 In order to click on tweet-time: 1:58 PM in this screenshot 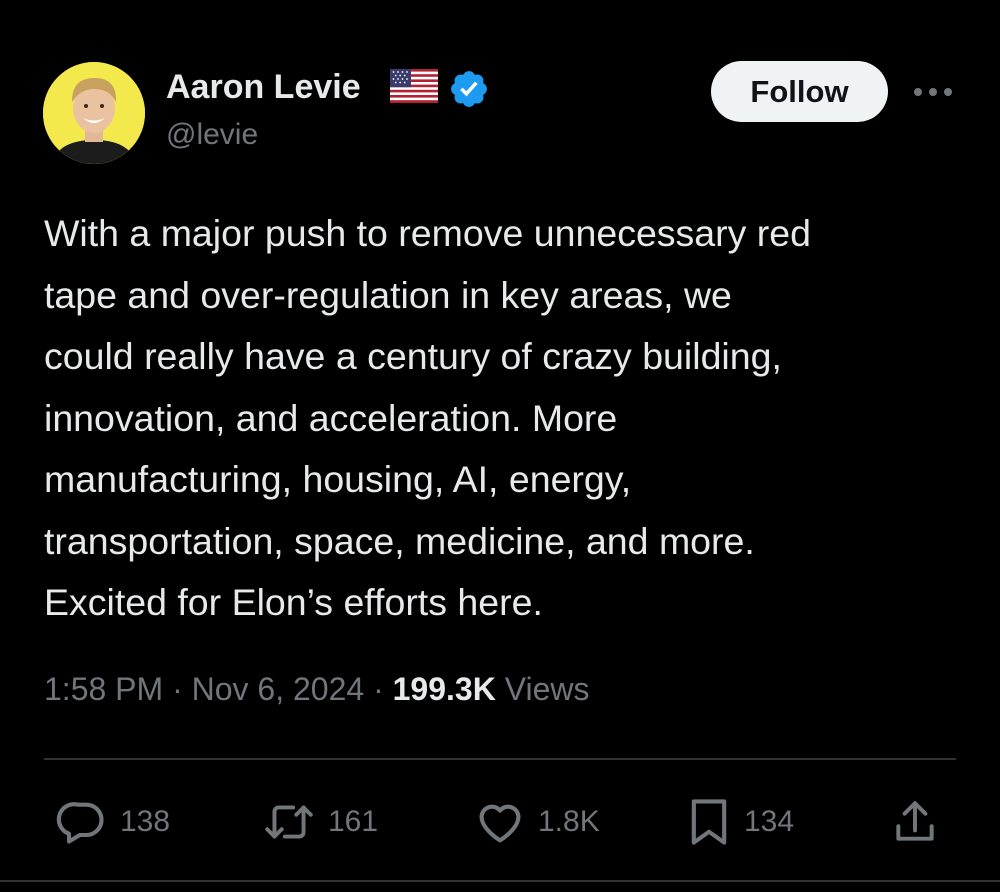, I will do `click(103, 689)`.